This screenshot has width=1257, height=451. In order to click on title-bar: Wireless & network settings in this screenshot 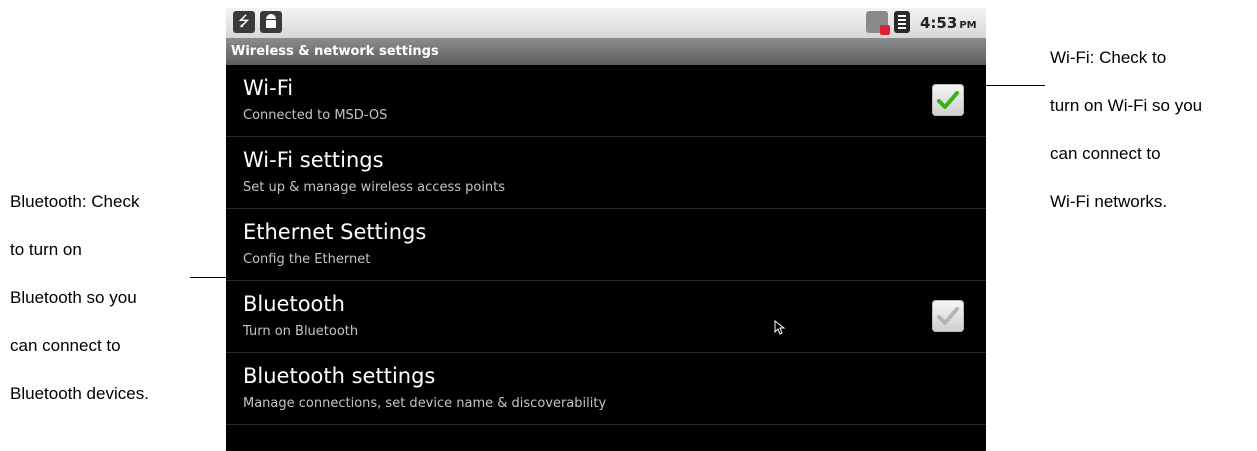, I will do `click(606, 51)`.